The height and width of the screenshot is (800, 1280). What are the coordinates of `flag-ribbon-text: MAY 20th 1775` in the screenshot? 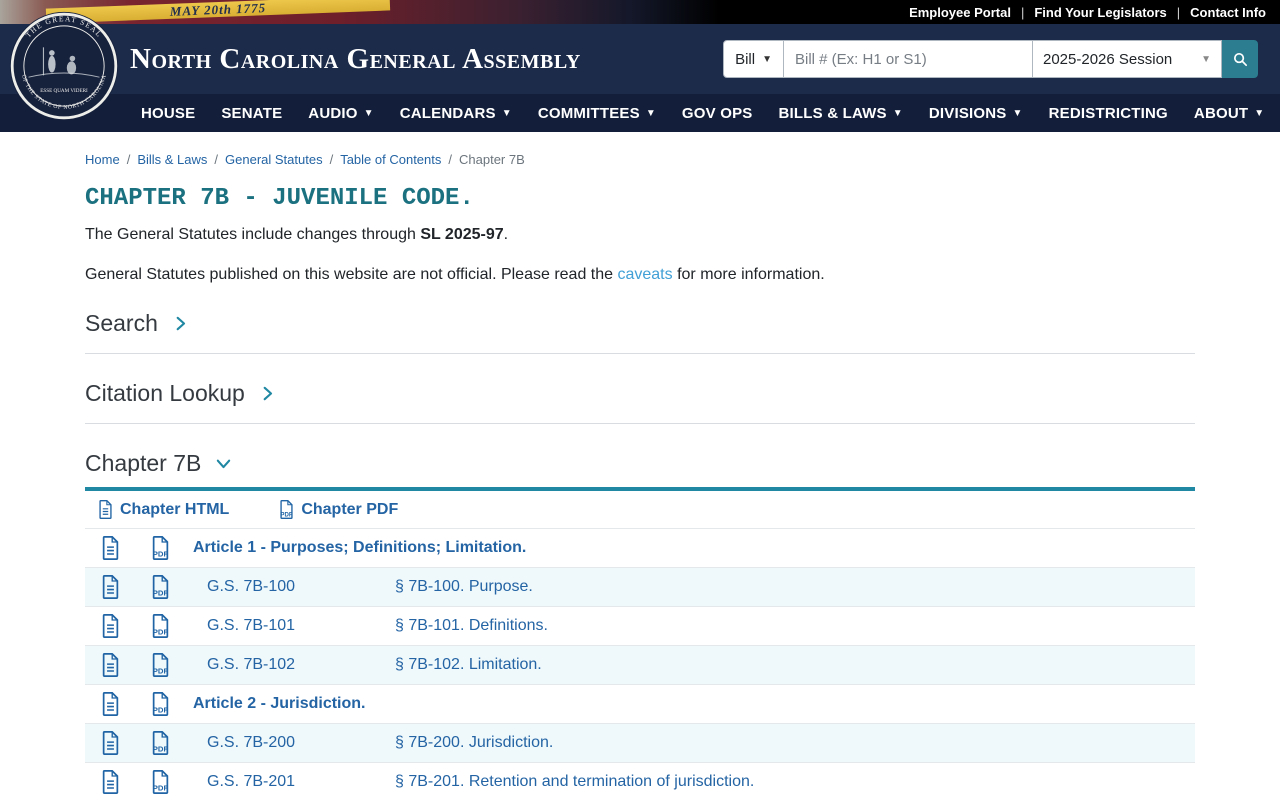 It's located at (218, 9).